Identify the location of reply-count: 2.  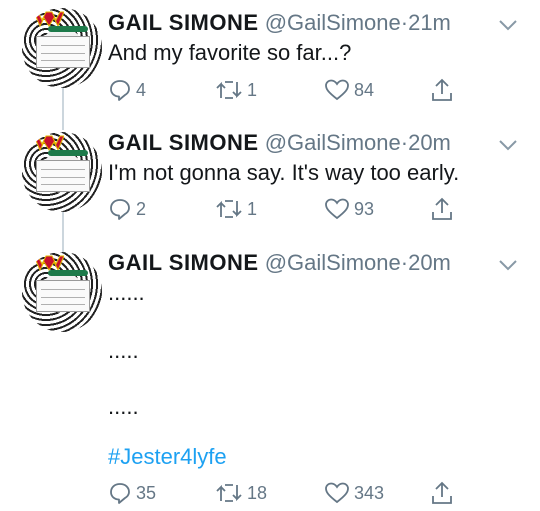
(141, 208).